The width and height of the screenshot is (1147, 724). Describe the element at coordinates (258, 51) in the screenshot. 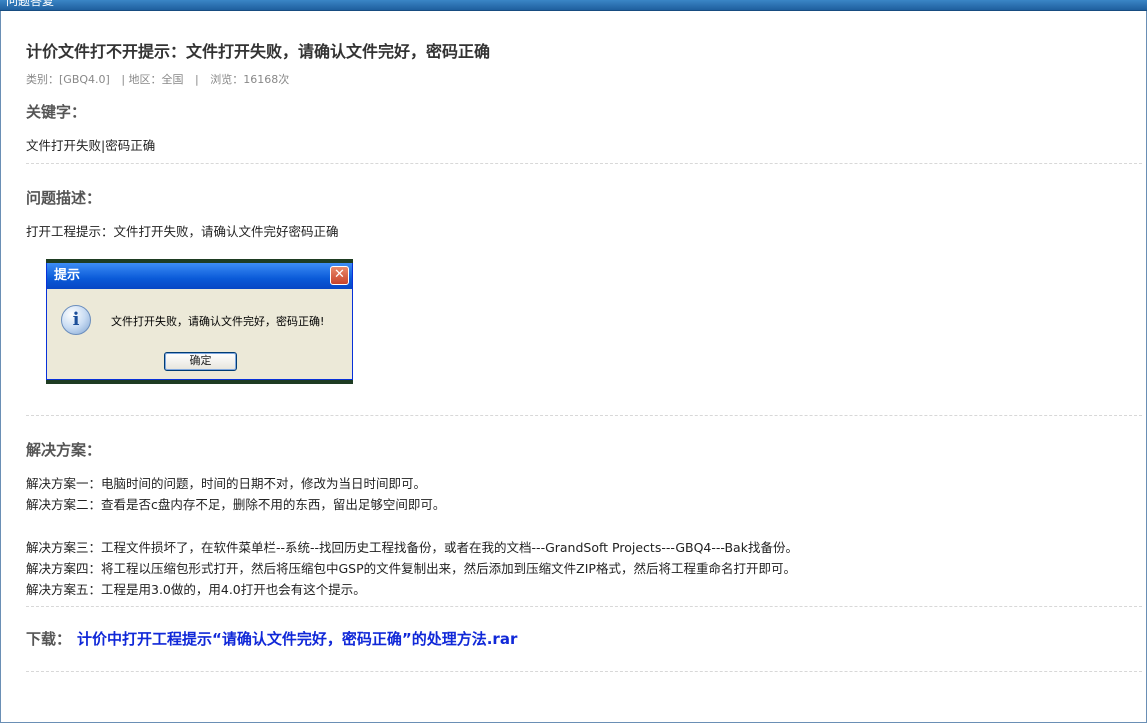

I see `article-title: 计价文件打不开提示：文件打开失败，请确认文件完好，密码正确` at that location.